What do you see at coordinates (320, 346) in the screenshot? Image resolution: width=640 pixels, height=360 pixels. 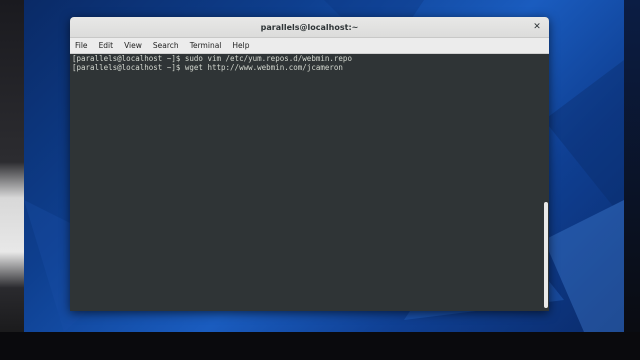 I see `bottom-band` at bounding box center [320, 346].